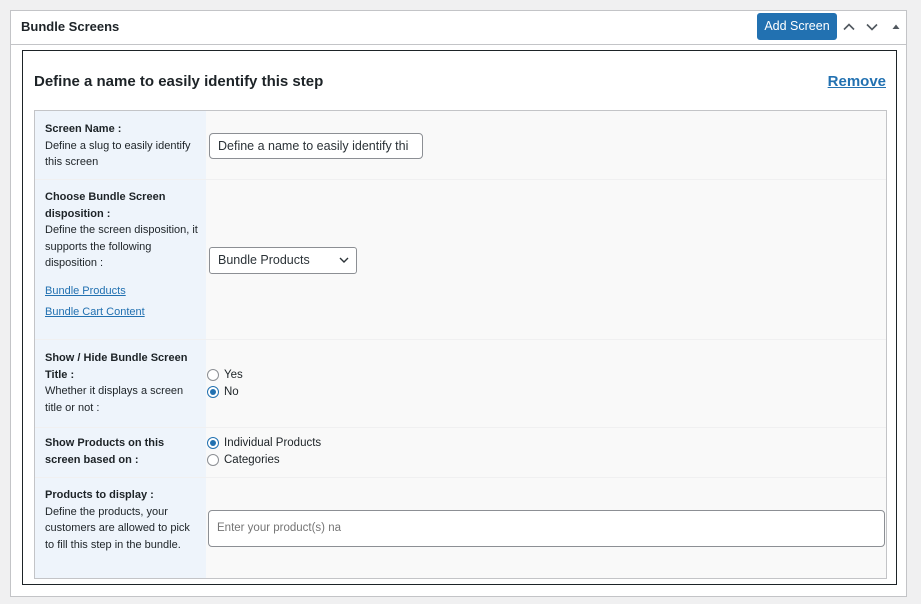  I want to click on individual-products-label: Individual Products, so click(273, 443).